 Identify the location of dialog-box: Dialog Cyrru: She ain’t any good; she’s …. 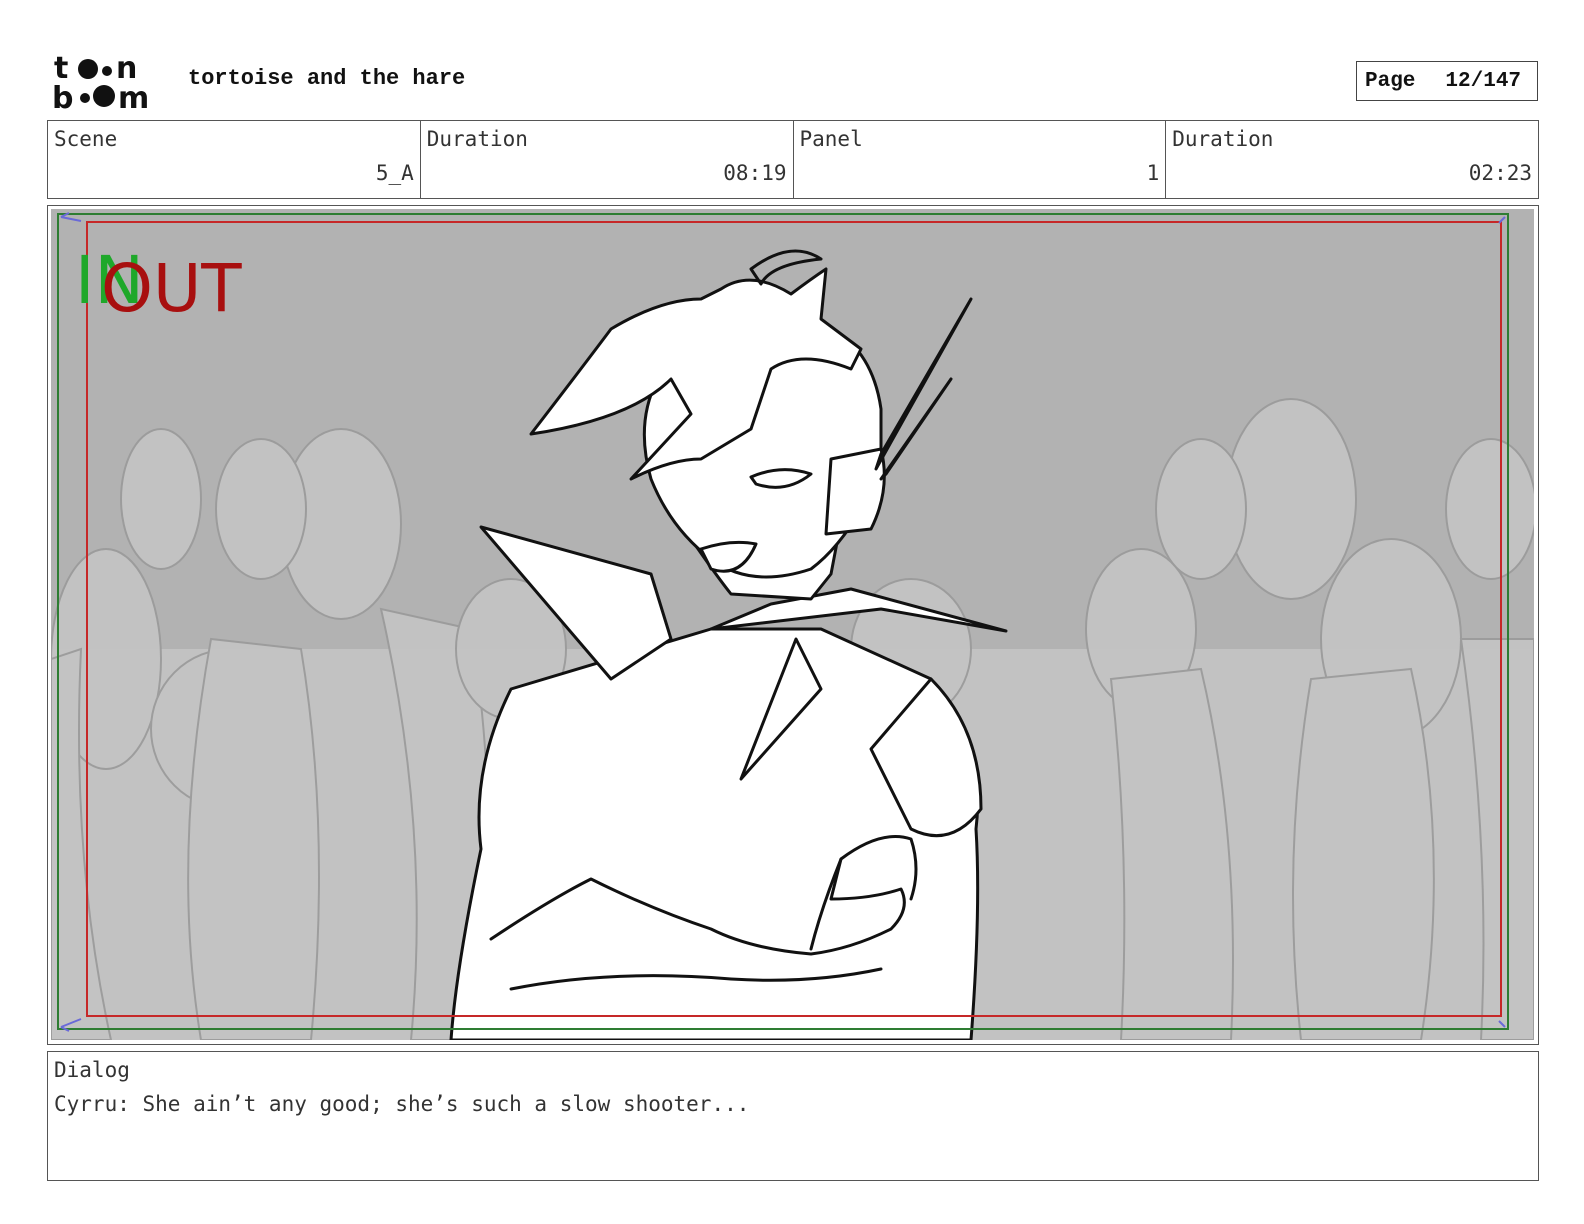
(793, 1116).